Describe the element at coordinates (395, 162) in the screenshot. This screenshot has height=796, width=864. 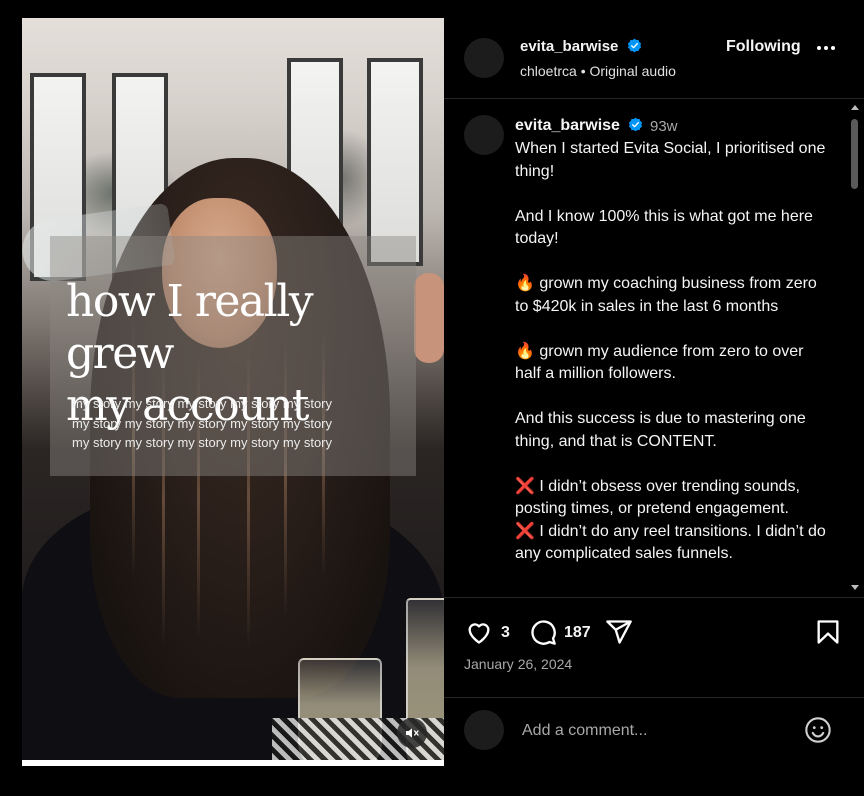
I see `background-window` at that location.